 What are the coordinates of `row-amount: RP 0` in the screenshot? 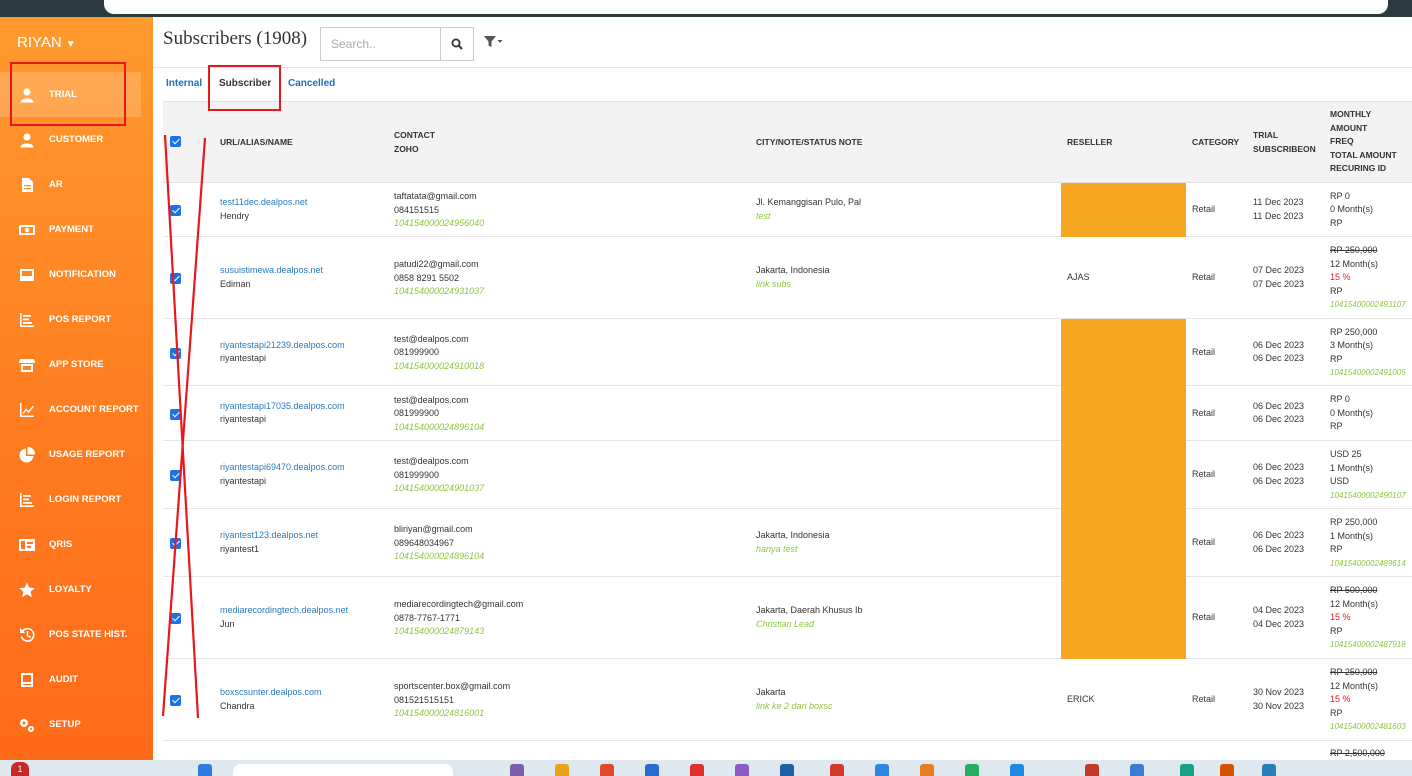 It's located at (1340, 195).